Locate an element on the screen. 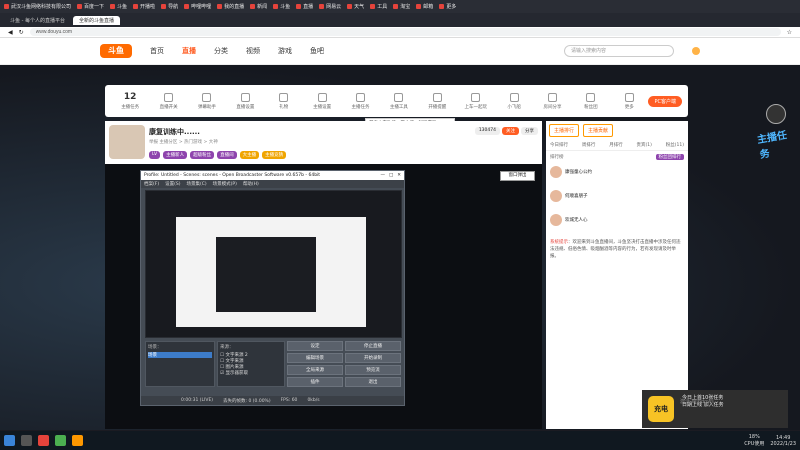 The height and width of the screenshot is (450, 800). tab-rank: 主播排行 is located at coordinates (564, 130).